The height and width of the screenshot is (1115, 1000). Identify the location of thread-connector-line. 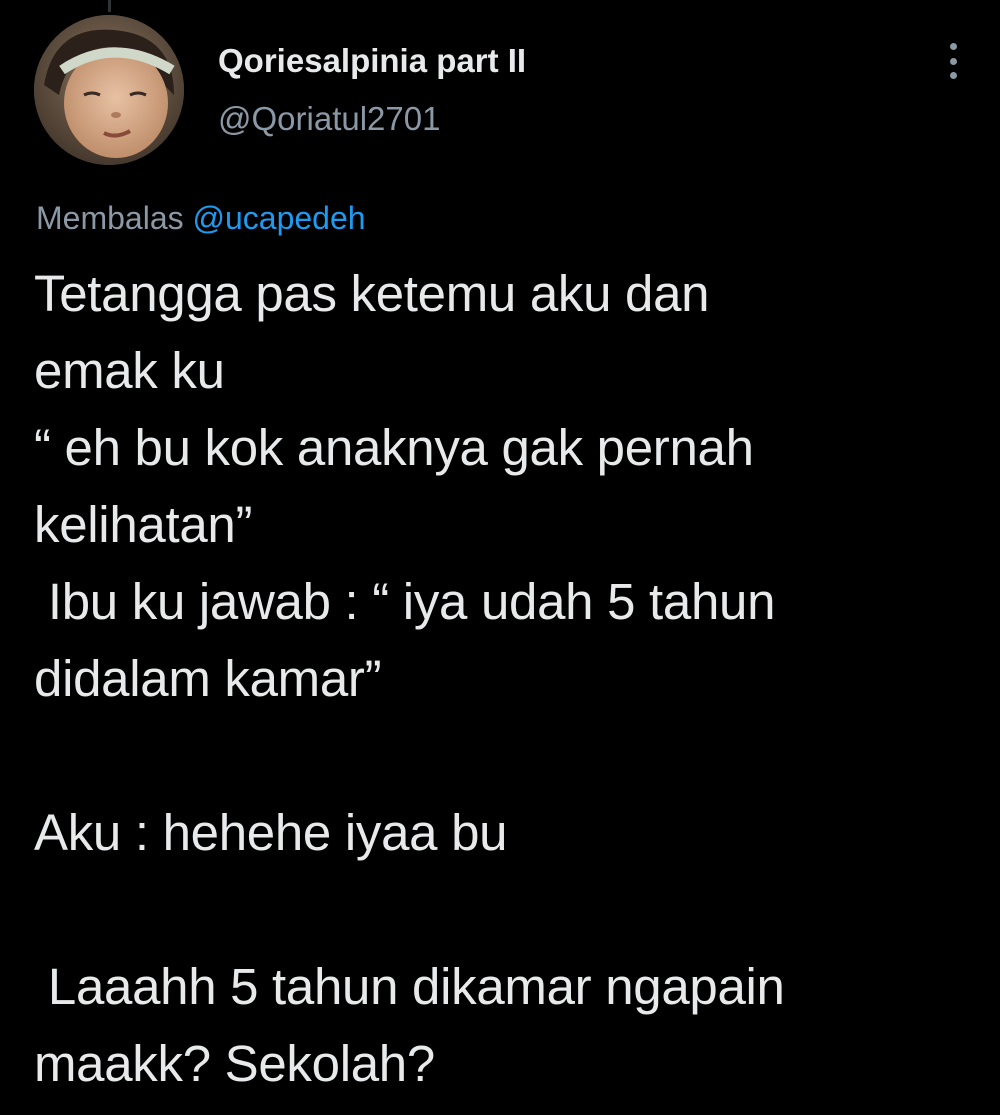
(109, 6).